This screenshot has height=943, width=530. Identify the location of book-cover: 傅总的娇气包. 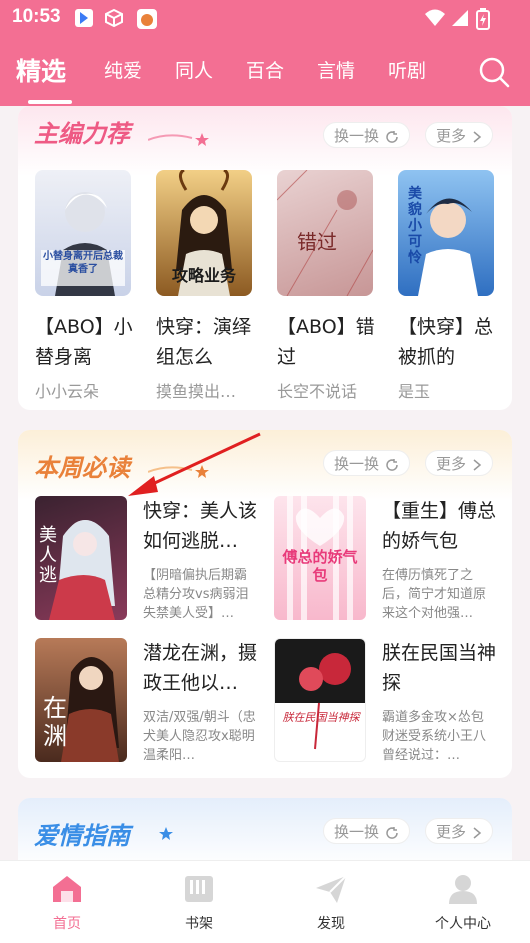
(320, 558).